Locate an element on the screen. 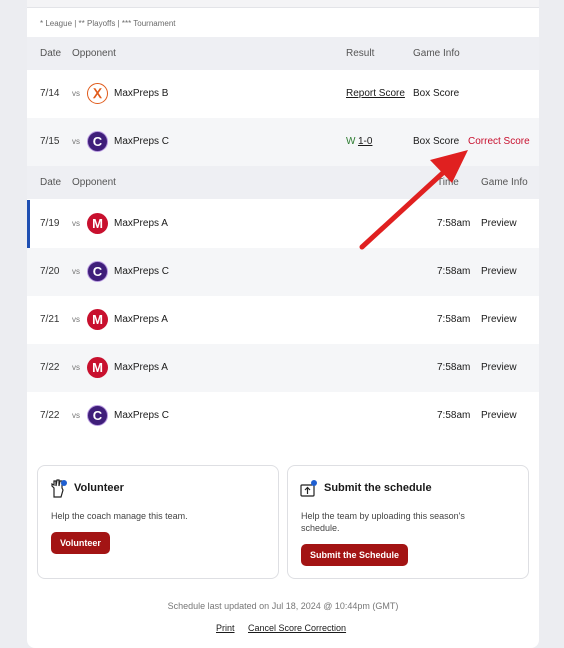  results-header: Date Opponent Result Game Info is located at coordinates (283, 53).